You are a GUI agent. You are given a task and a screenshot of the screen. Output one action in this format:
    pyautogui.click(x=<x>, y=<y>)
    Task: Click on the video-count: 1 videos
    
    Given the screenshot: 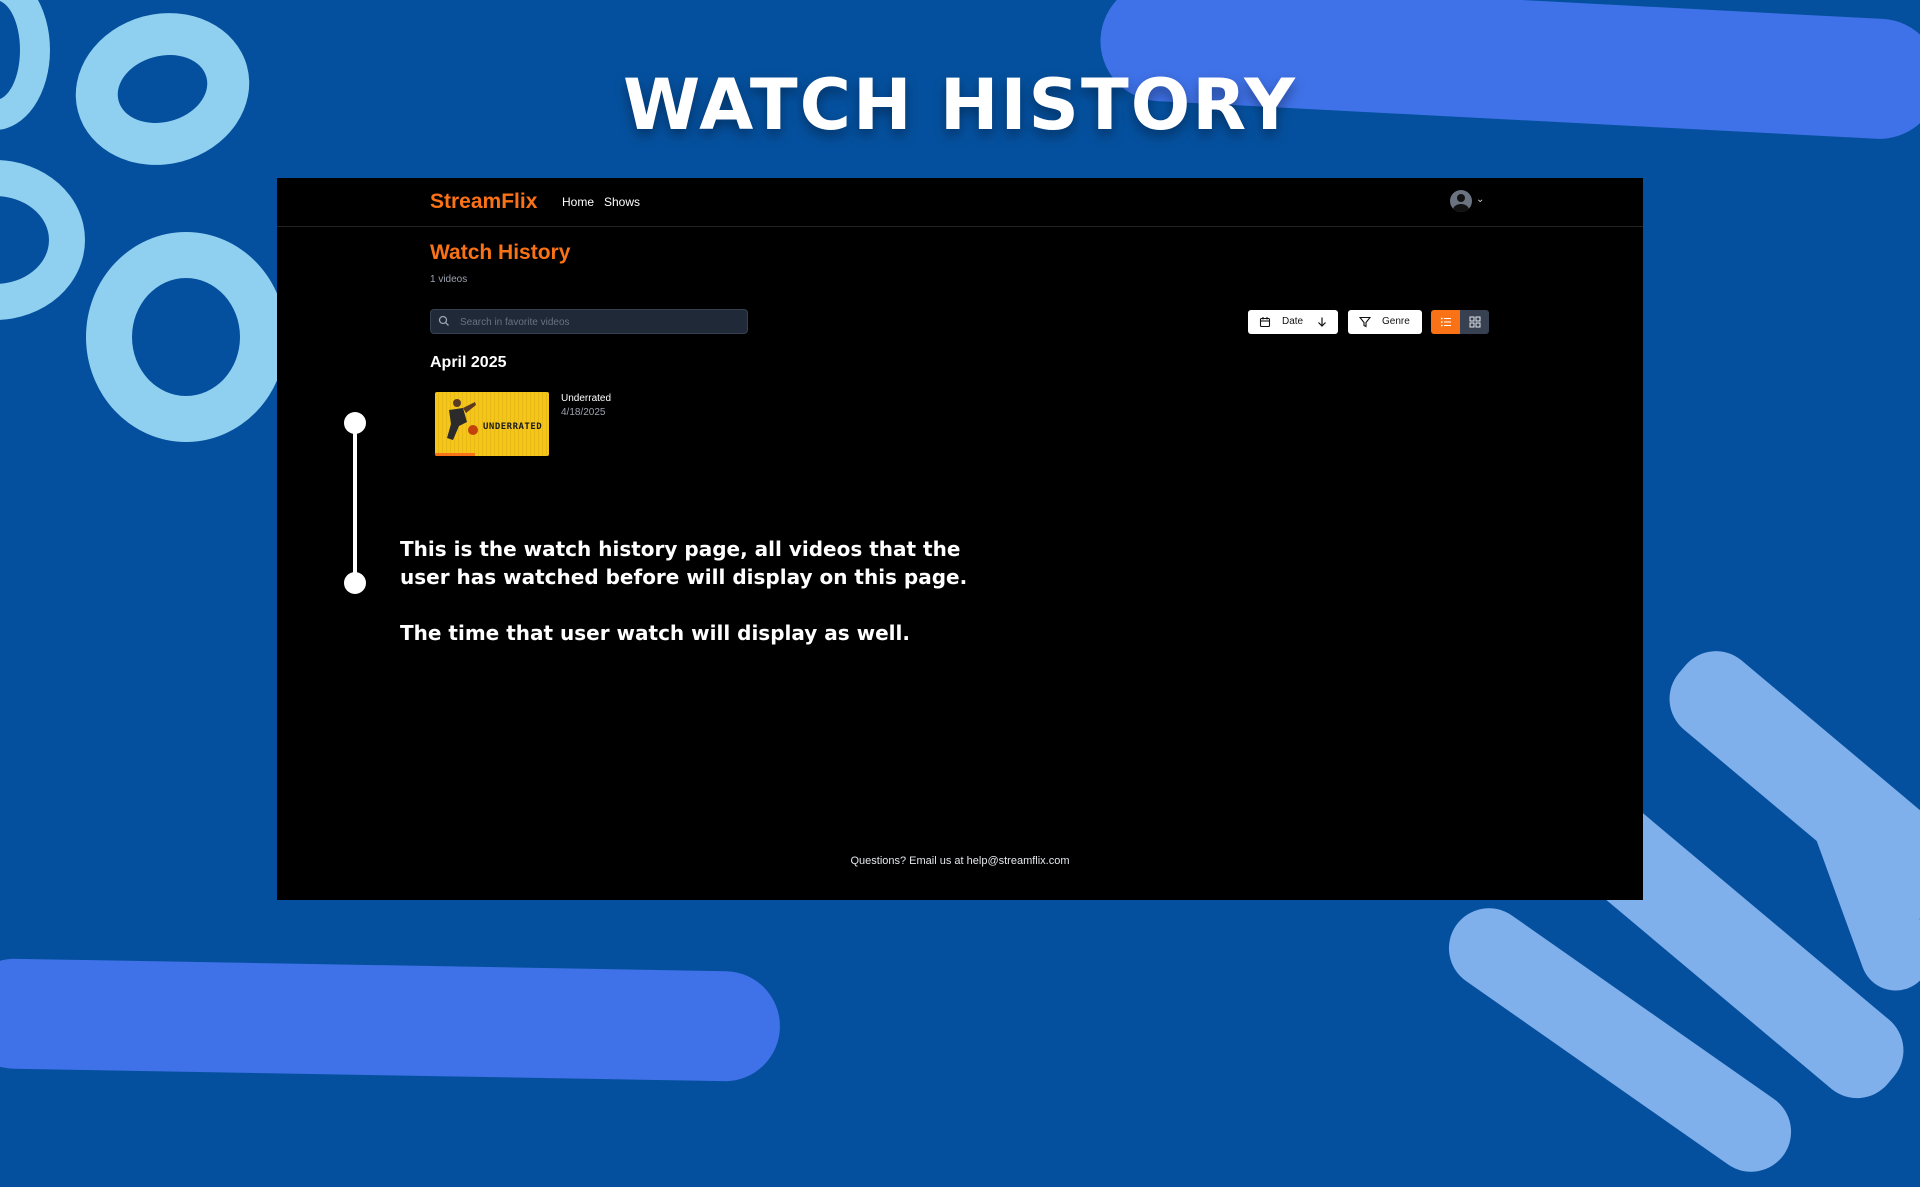 What is the action you would take?
    pyautogui.click(x=449, y=279)
    